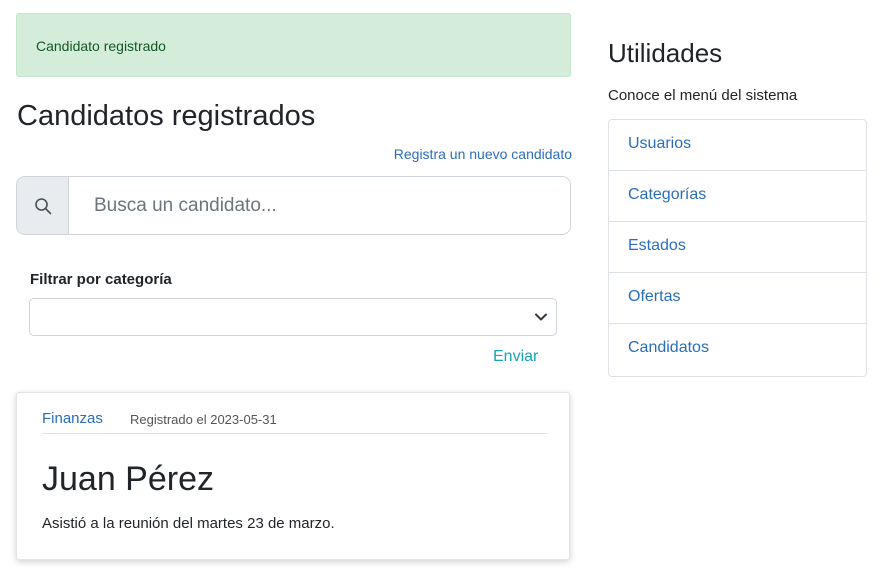  What do you see at coordinates (43, 205) in the screenshot?
I see `search-icon` at bounding box center [43, 205].